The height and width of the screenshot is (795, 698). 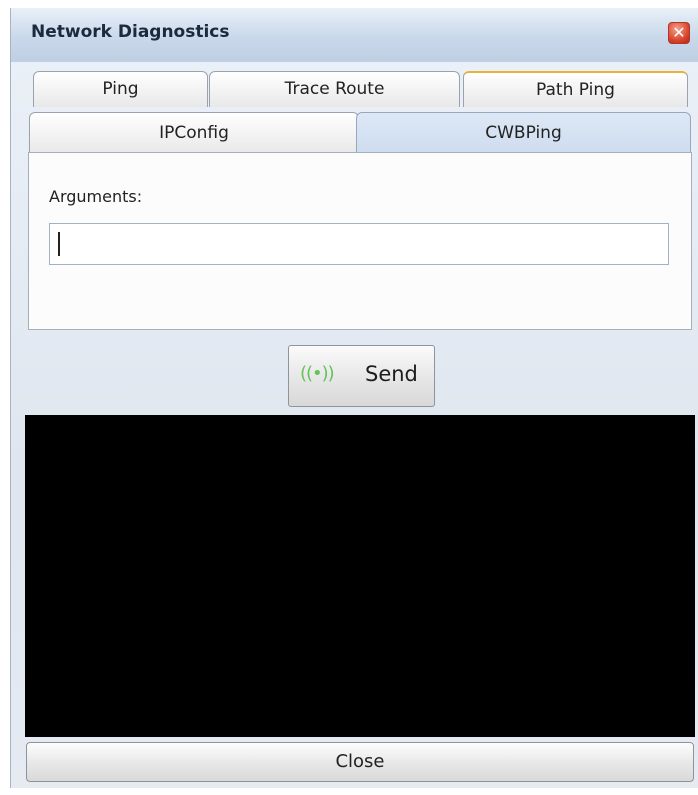 I want to click on tab-ipconfig: IPConfig, so click(x=194, y=133).